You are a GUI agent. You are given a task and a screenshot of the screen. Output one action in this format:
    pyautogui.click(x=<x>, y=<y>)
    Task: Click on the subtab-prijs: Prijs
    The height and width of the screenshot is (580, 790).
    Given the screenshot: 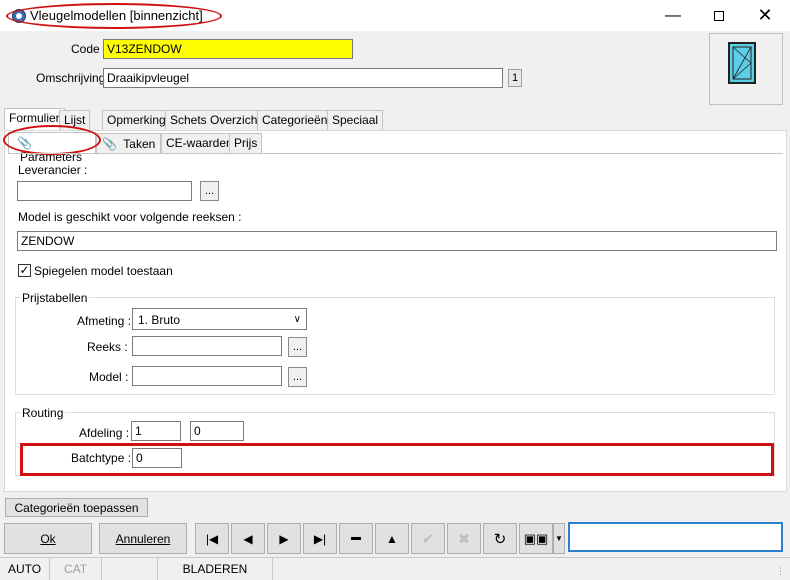 What is the action you would take?
    pyautogui.click(x=246, y=143)
    